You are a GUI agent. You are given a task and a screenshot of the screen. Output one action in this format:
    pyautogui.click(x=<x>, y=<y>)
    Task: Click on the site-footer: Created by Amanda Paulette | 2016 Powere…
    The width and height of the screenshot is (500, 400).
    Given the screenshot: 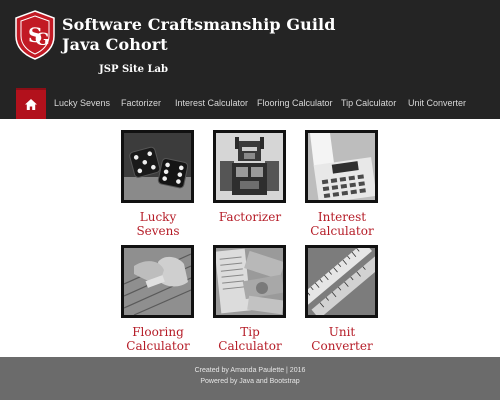 What is the action you would take?
    pyautogui.click(x=250, y=378)
    